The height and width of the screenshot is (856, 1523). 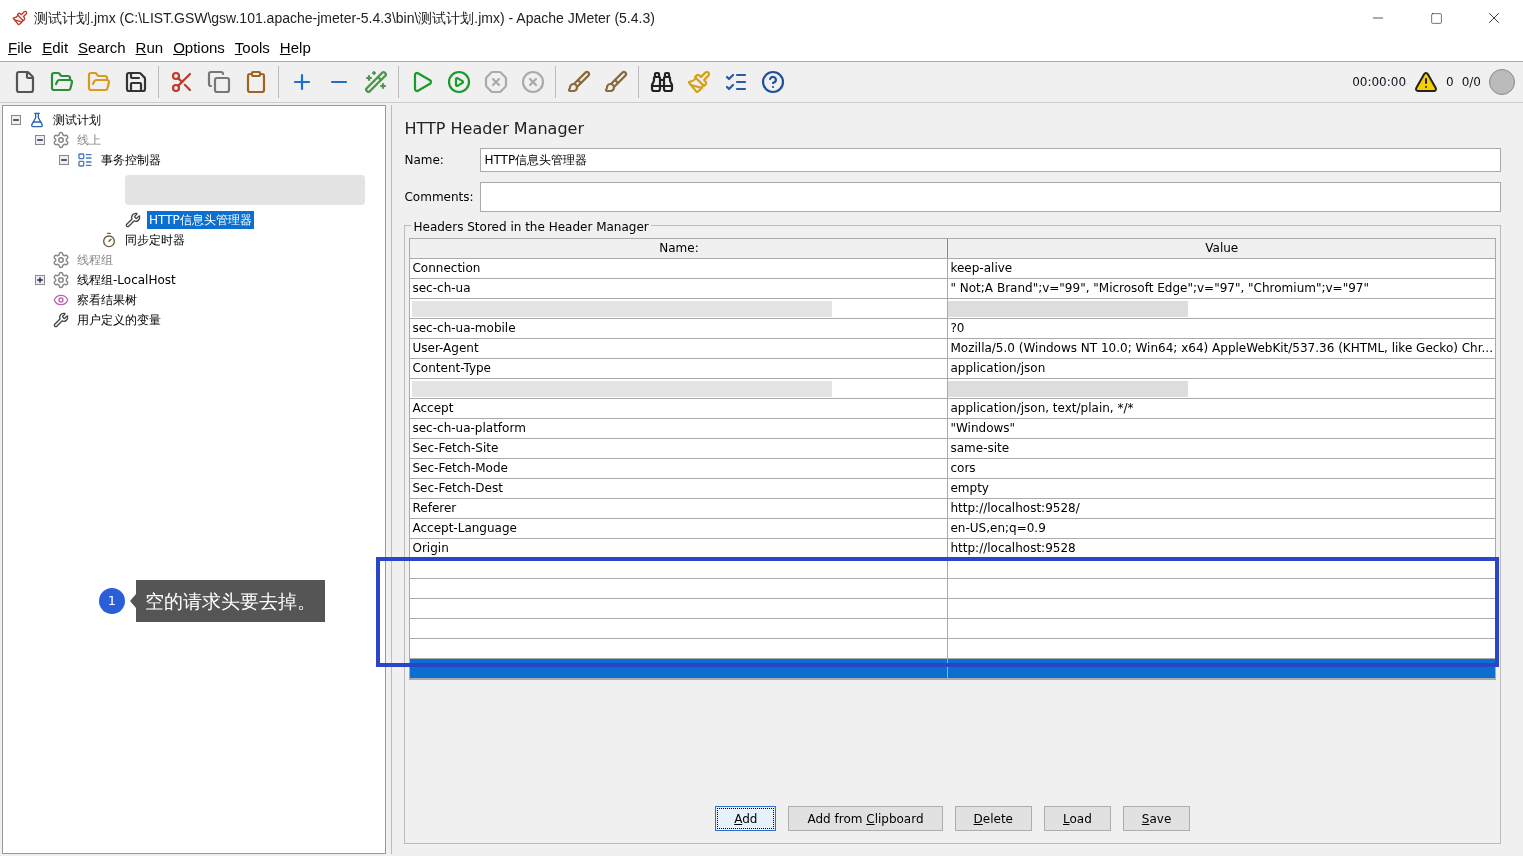 What do you see at coordinates (679, 248) in the screenshot?
I see `column-header: Name:` at bounding box center [679, 248].